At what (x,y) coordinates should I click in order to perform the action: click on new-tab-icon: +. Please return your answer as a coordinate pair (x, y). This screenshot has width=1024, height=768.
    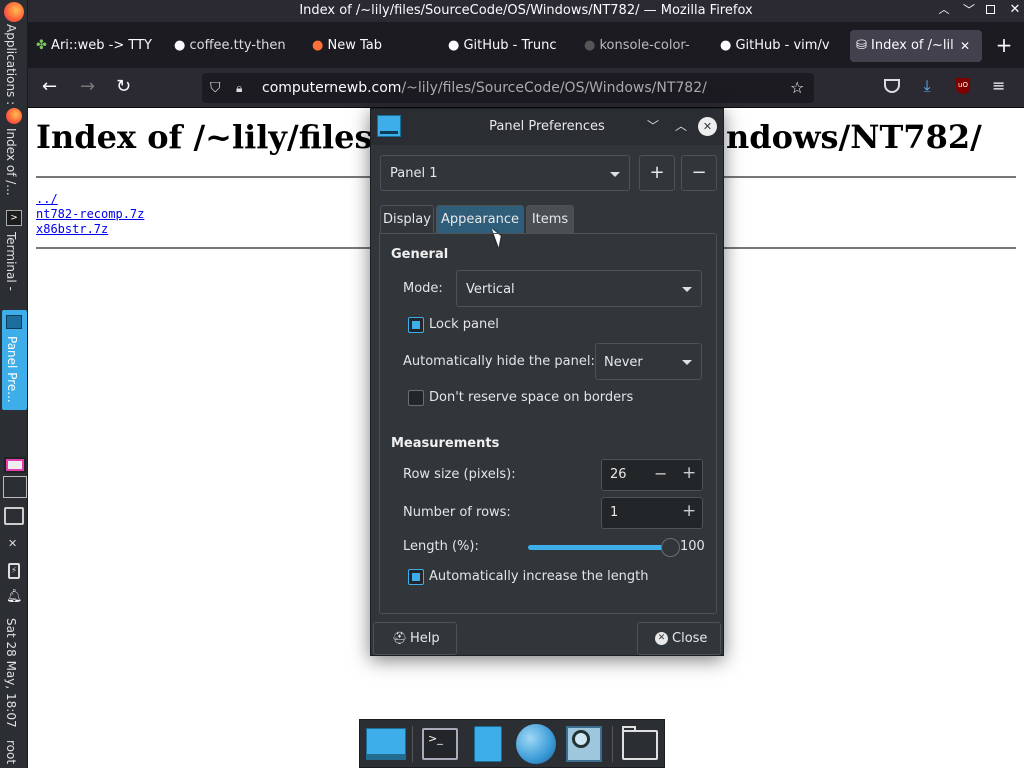
    Looking at the image, I should click on (1004, 45).